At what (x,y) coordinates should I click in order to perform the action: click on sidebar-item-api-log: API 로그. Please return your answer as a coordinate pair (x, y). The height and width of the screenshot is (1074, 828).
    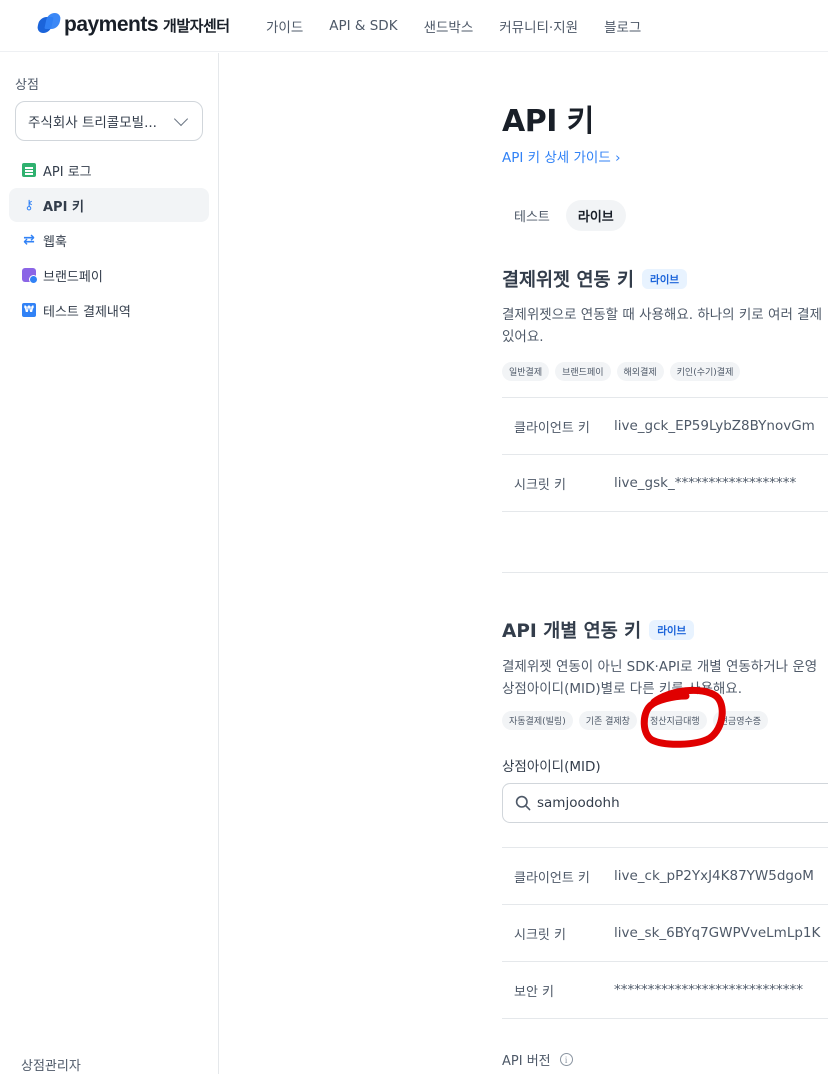
    Looking at the image, I should click on (109, 170).